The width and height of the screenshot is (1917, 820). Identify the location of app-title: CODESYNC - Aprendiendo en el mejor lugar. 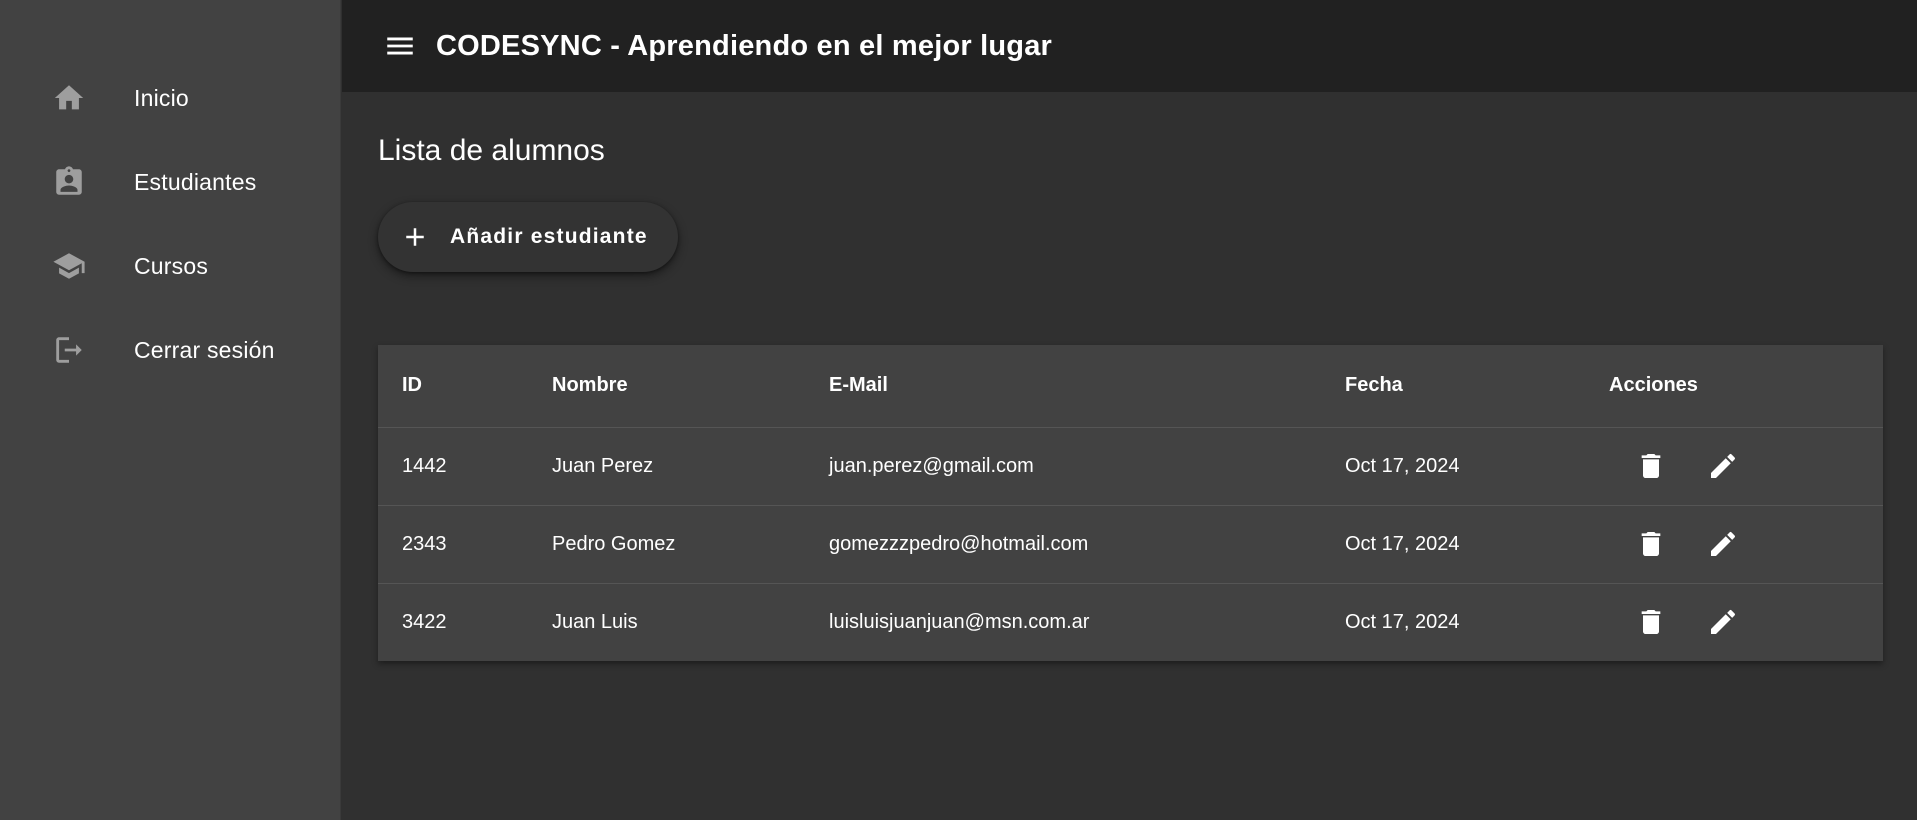
(744, 45).